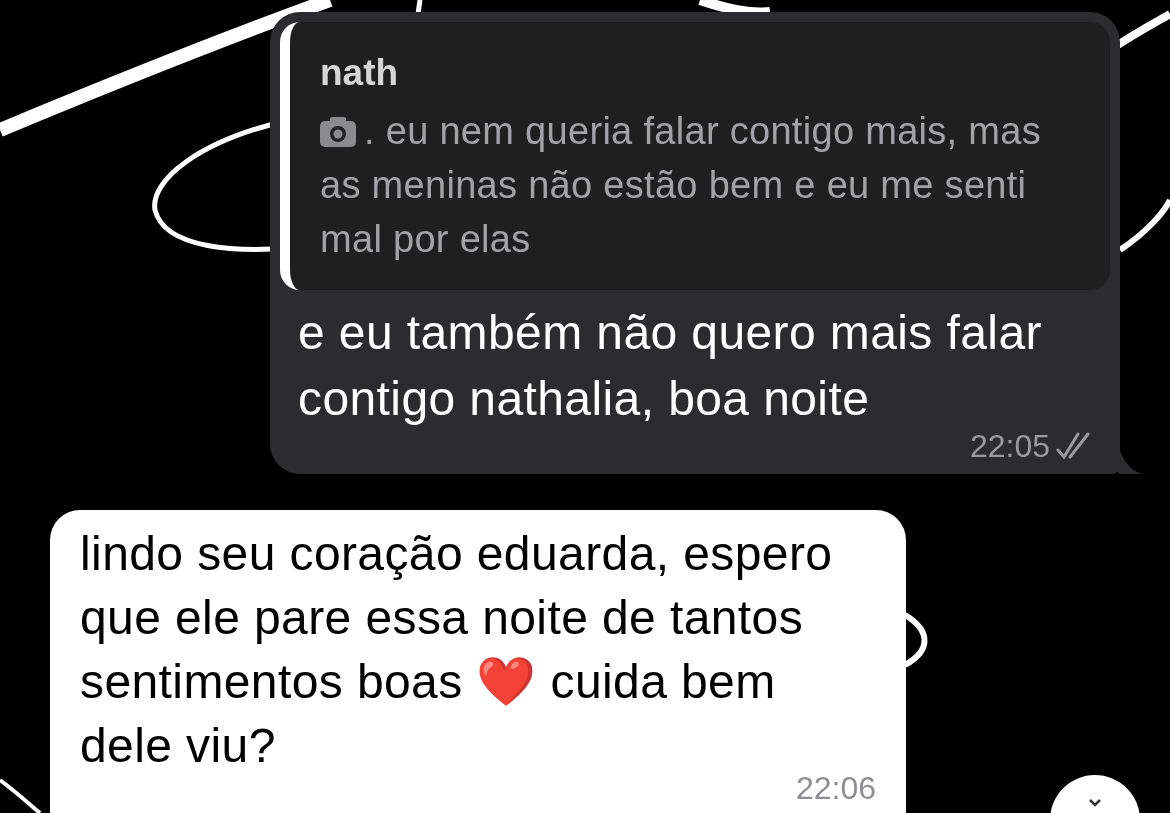 The width and height of the screenshot is (1170, 813). What do you see at coordinates (360, 73) in the screenshot?
I see `reply-author: nath` at bounding box center [360, 73].